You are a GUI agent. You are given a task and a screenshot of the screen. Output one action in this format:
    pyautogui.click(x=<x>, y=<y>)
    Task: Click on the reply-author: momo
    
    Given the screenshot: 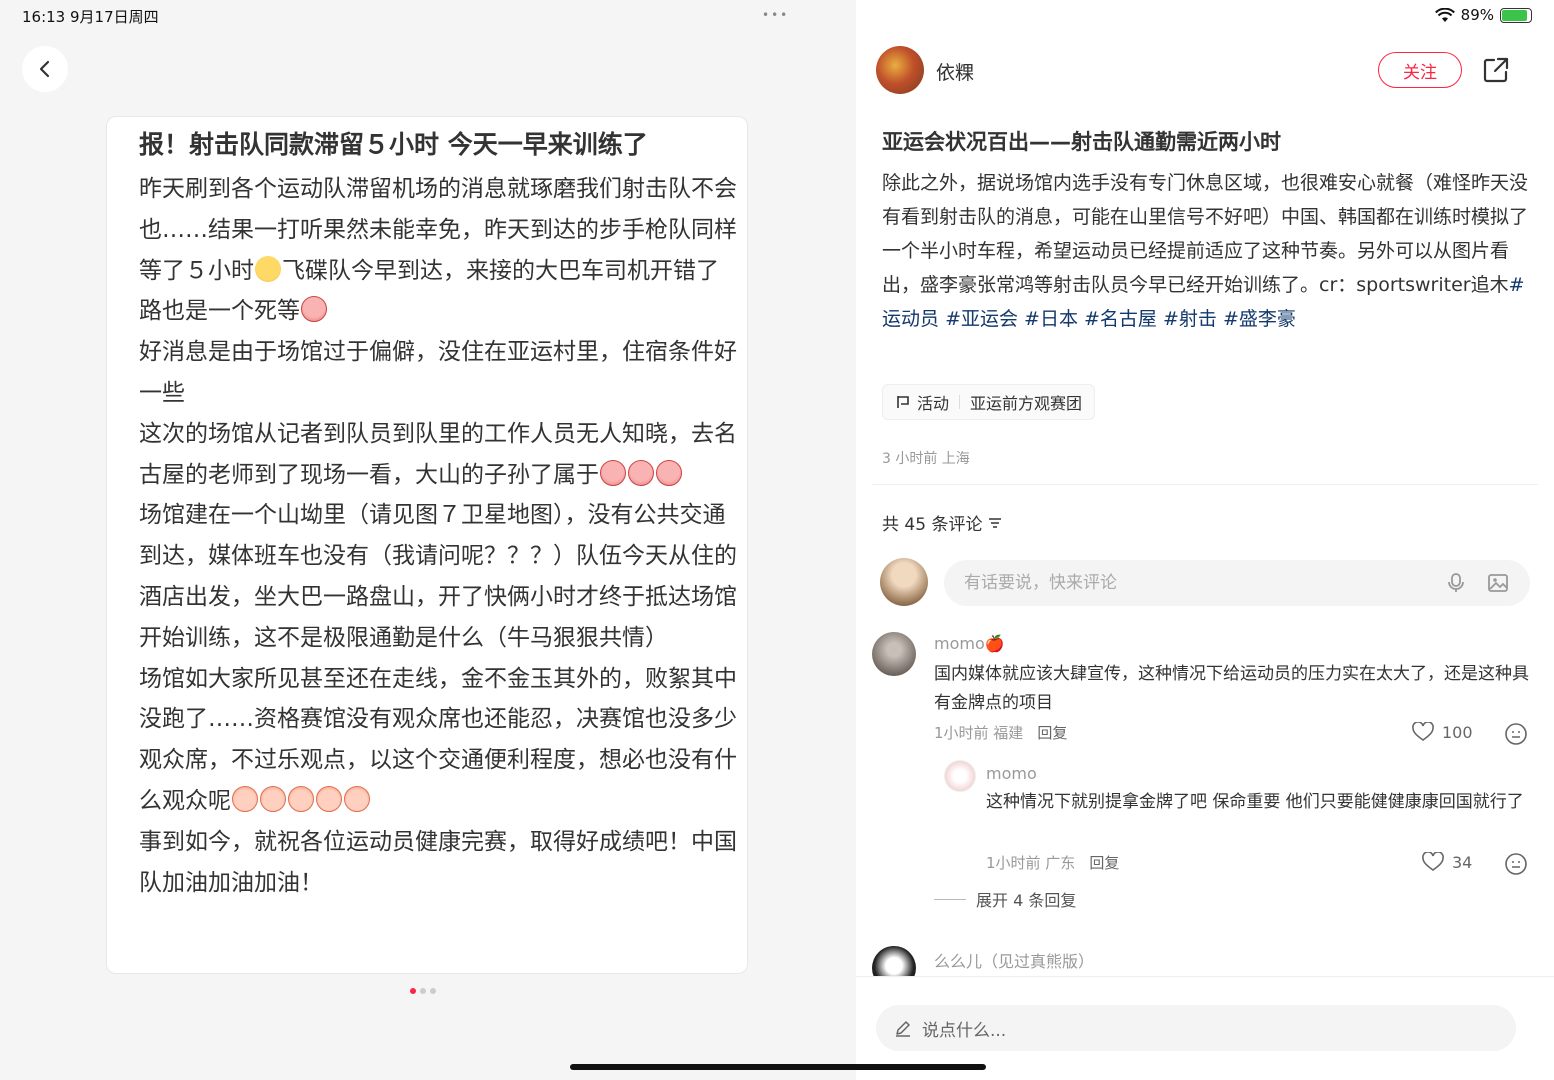 What is the action you would take?
    pyautogui.click(x=1011, y=773)
    